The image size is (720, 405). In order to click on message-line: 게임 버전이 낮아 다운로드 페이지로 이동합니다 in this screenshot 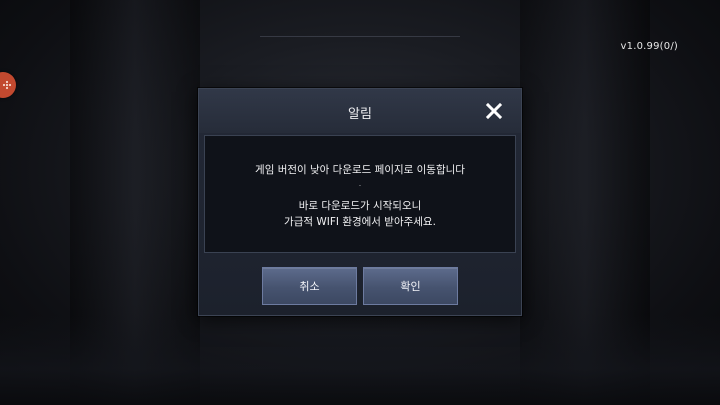, I will do `click(360, 170)`.